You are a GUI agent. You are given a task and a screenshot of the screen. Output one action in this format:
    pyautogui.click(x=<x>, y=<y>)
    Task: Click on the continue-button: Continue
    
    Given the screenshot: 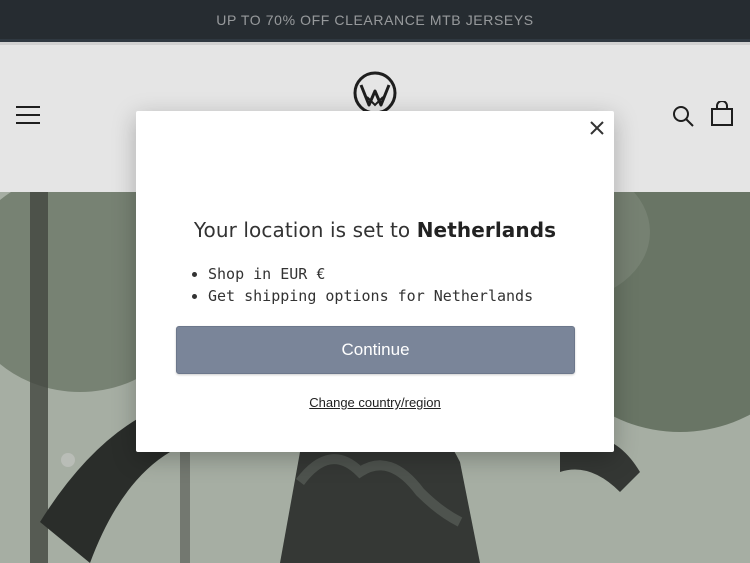 What is the action you would take?
    pyautogui.click(x=375, y=350)
    